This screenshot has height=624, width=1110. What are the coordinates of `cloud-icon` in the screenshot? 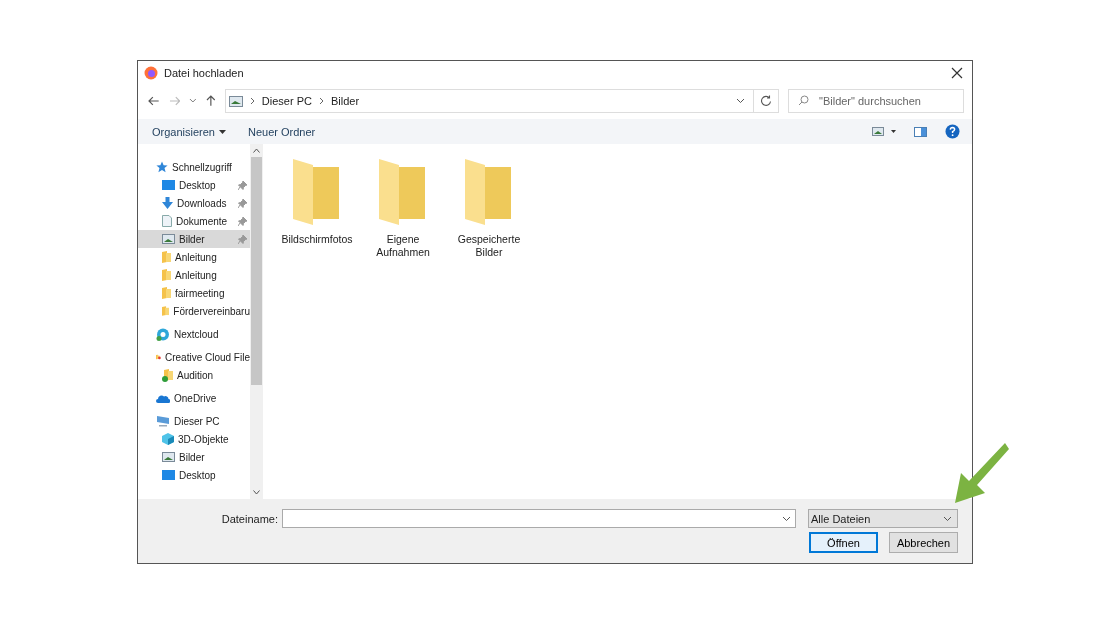 It's located at (163, 398).